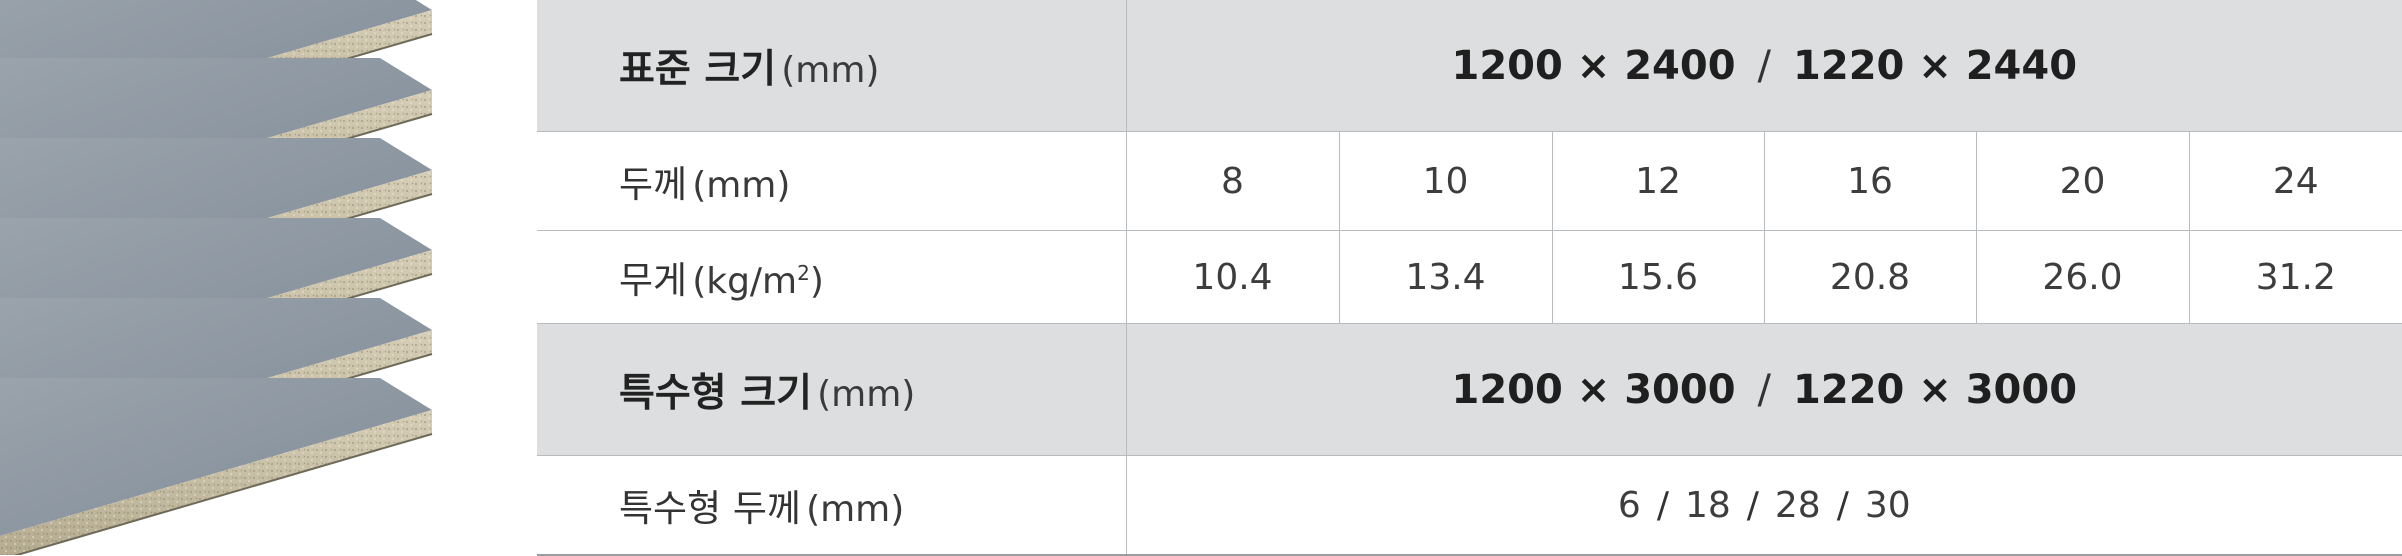 Image resolution: width=2402 pixels, height=556 pixels. Describe the element at coordinates (1445, 181) in the screenshot. I see `thickness-value: 10` at that location.